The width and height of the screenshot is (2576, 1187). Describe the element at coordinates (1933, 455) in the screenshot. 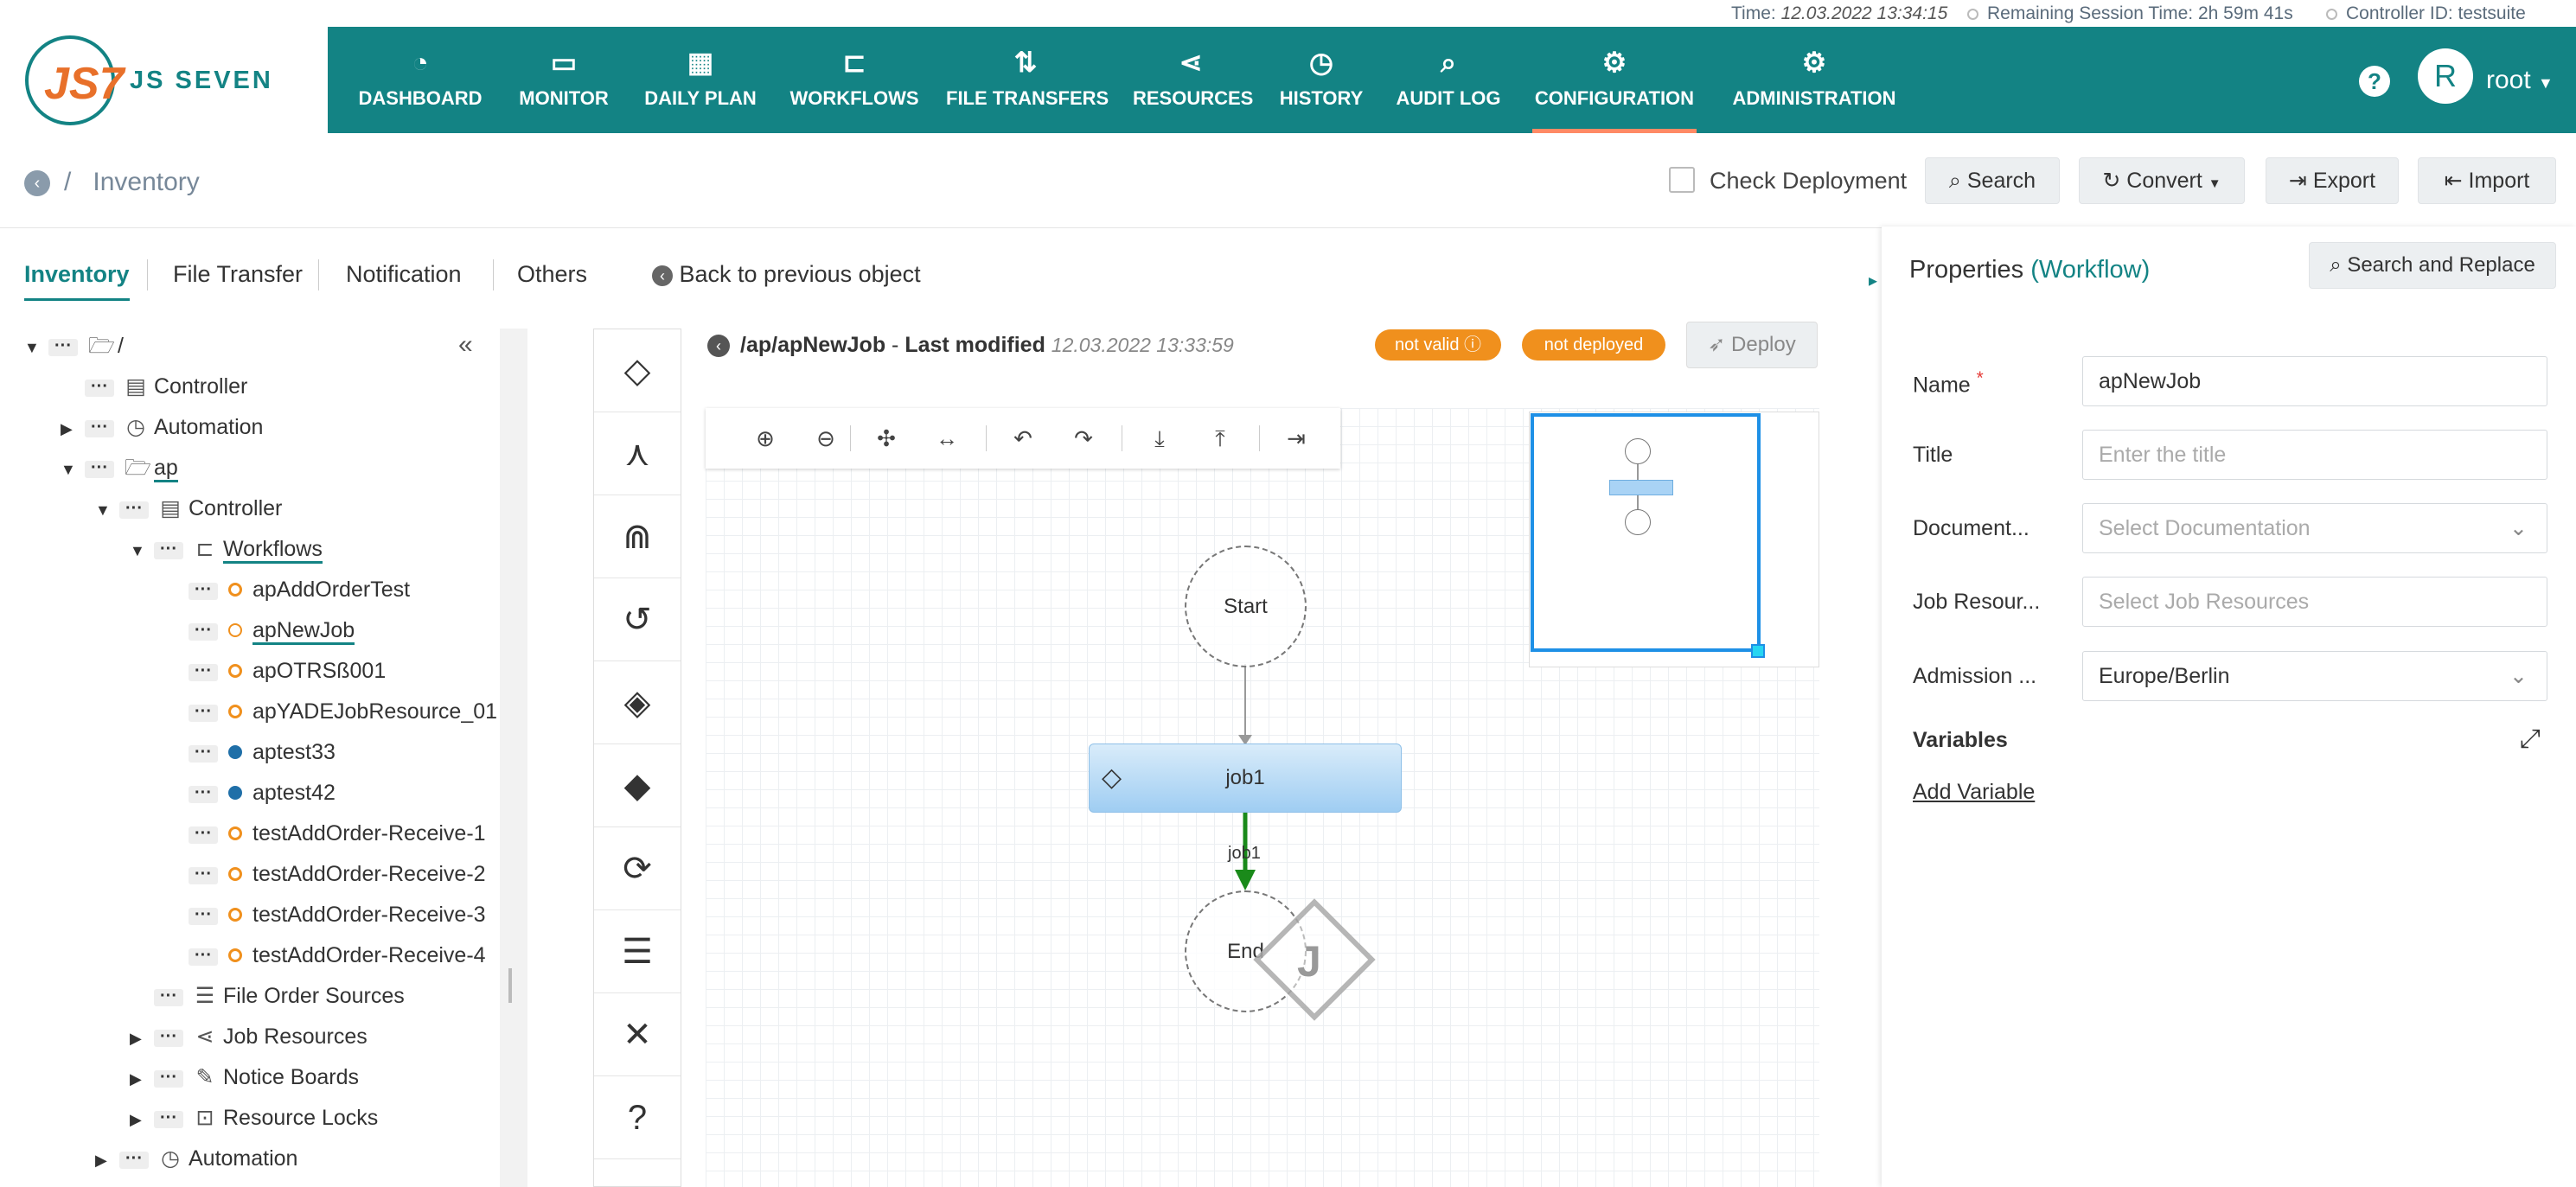

I see `title-label: Title` at that location.